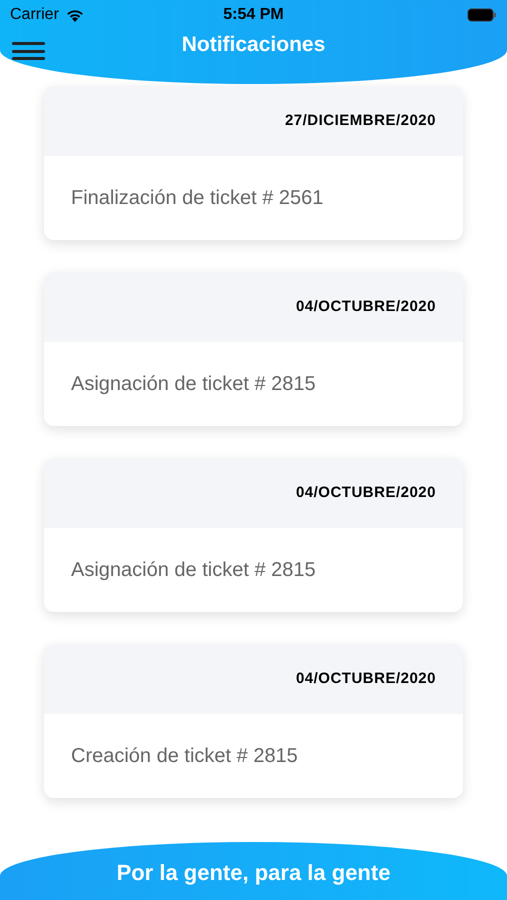 Image resolution: width=507 pixels, height=900 pixels. What do you see at coordinates (197, 198) in the screenshot?
I see `notification-message: Finalización de ticket # 2561` at bounding box center [197, 198].